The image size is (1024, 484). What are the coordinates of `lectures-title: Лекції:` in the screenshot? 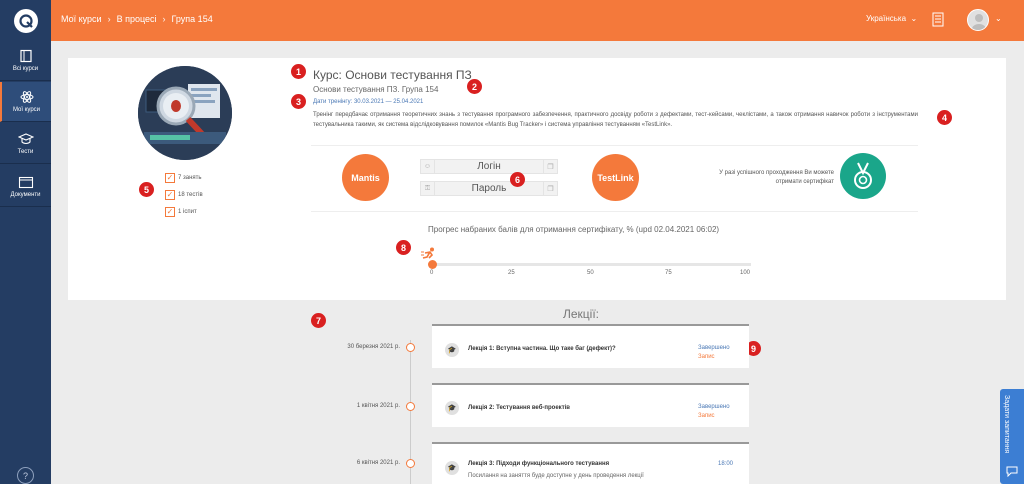 It's located at (581, 314).